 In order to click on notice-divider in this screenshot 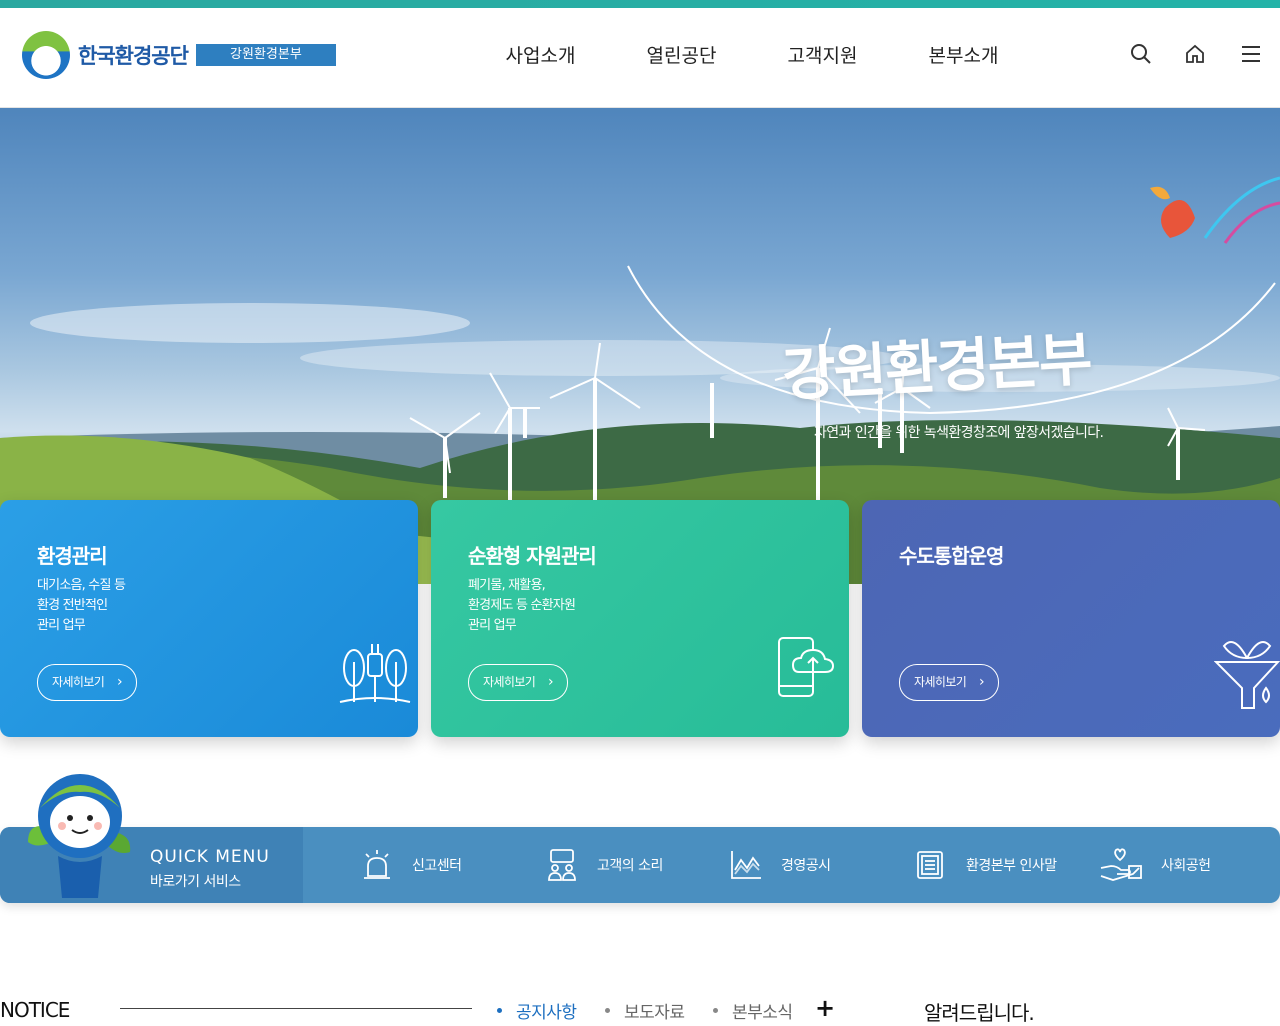, I will do `click(296, 1008)`.